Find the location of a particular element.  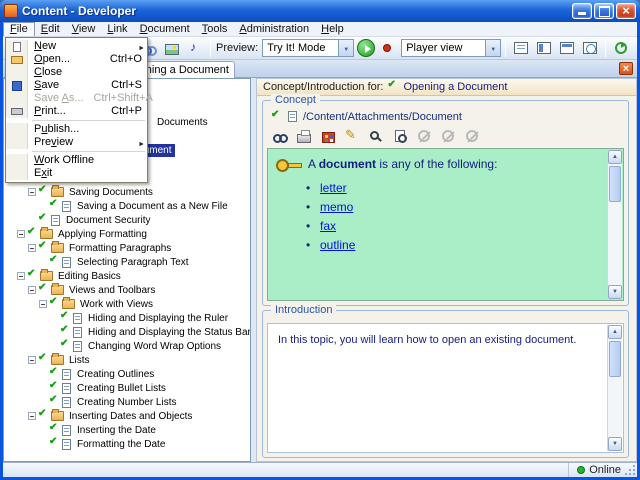

menu-file: File is located at coordinates (19, 29).